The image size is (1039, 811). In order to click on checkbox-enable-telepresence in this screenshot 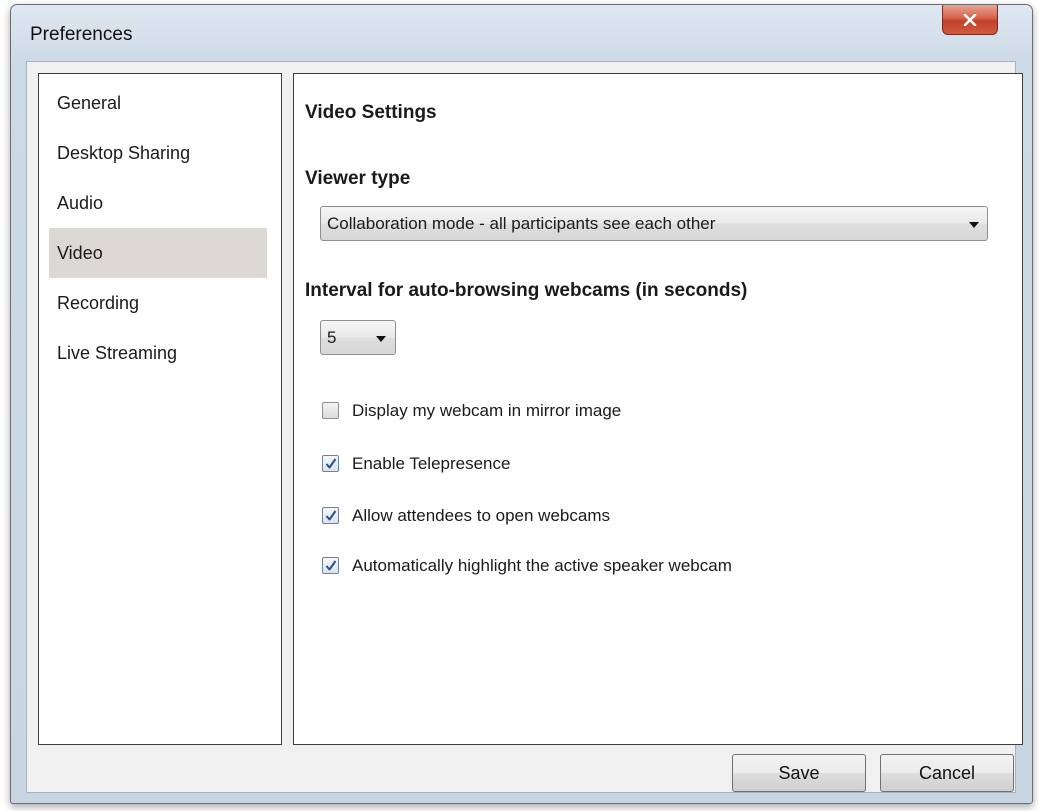, I will do `click(330, 463)`.